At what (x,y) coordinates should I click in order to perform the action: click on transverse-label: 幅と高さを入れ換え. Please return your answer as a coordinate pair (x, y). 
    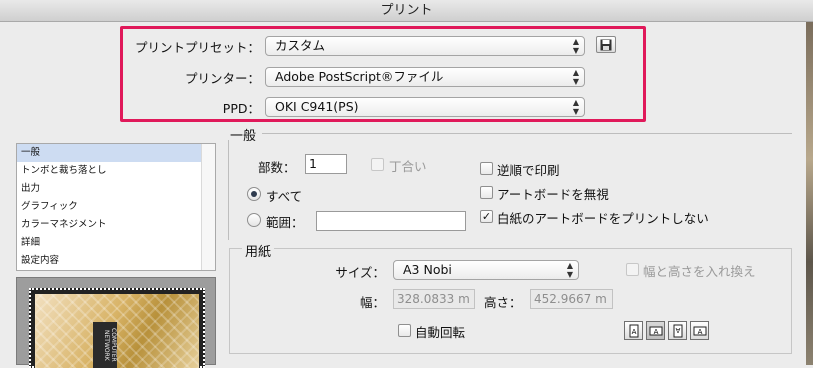
    Looking at the image, I should click on (699, 271).